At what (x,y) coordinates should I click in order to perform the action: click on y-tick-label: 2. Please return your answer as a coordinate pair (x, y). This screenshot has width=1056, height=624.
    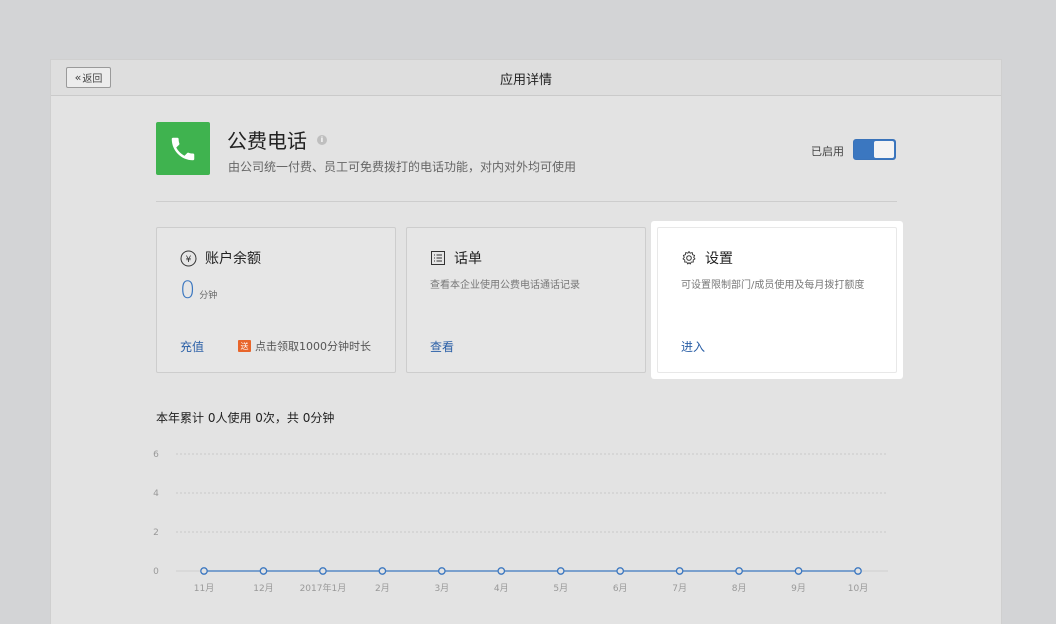
    Looking at the image, I should click on (156, 533).